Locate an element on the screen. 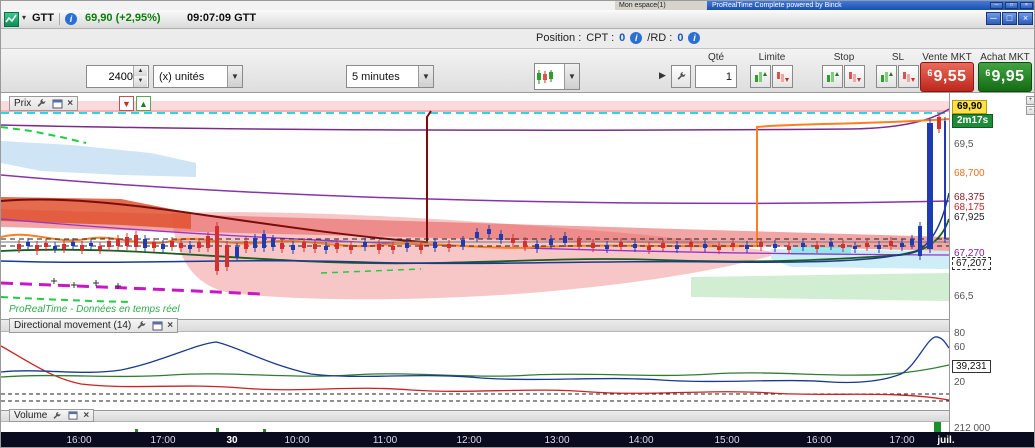 The image size is (1035, 448). dm-settings-button is located at coordinates (141, 326).